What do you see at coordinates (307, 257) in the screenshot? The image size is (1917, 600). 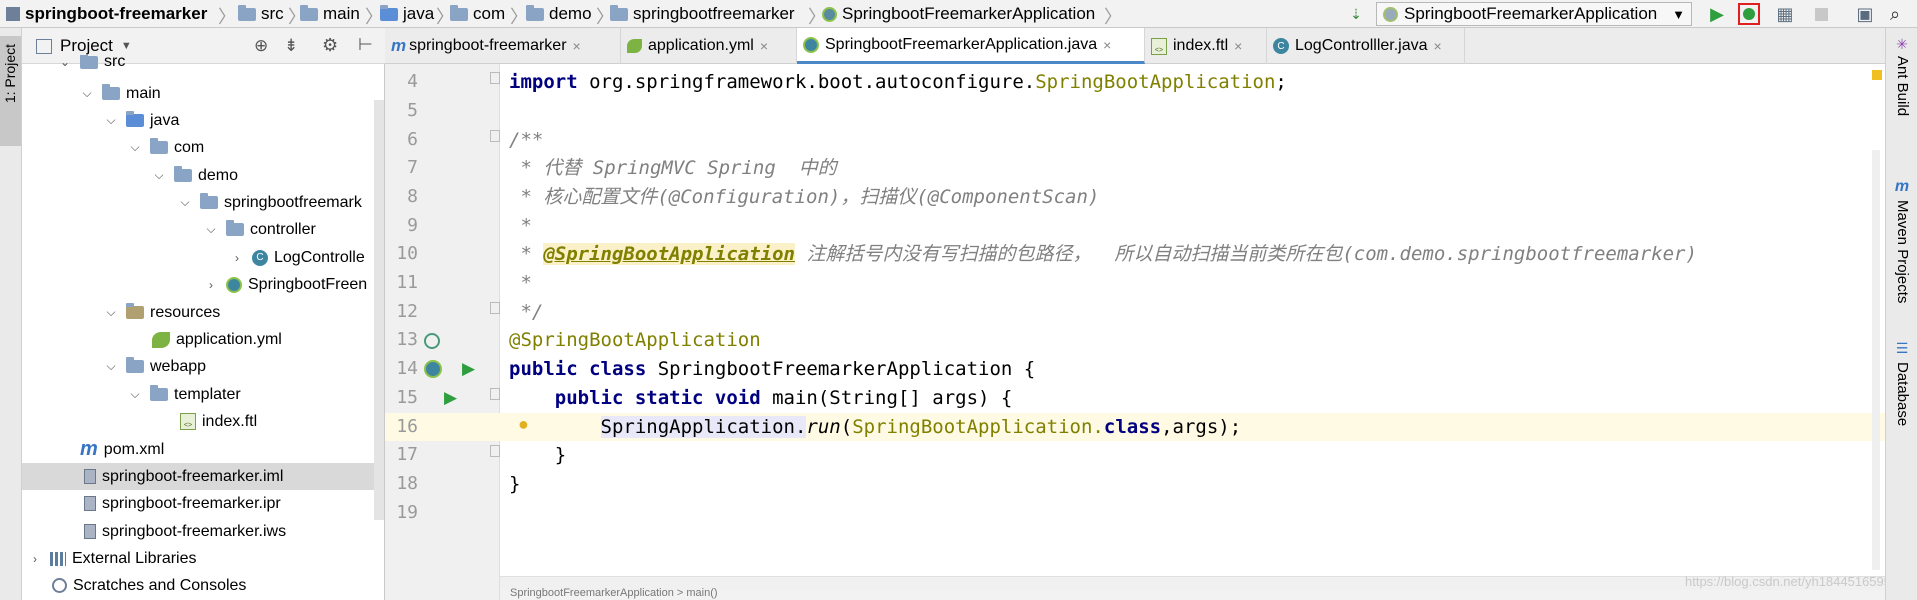 I see `tree-item-logcontroller: › C LogControlle` at bounding box center [307, 257].